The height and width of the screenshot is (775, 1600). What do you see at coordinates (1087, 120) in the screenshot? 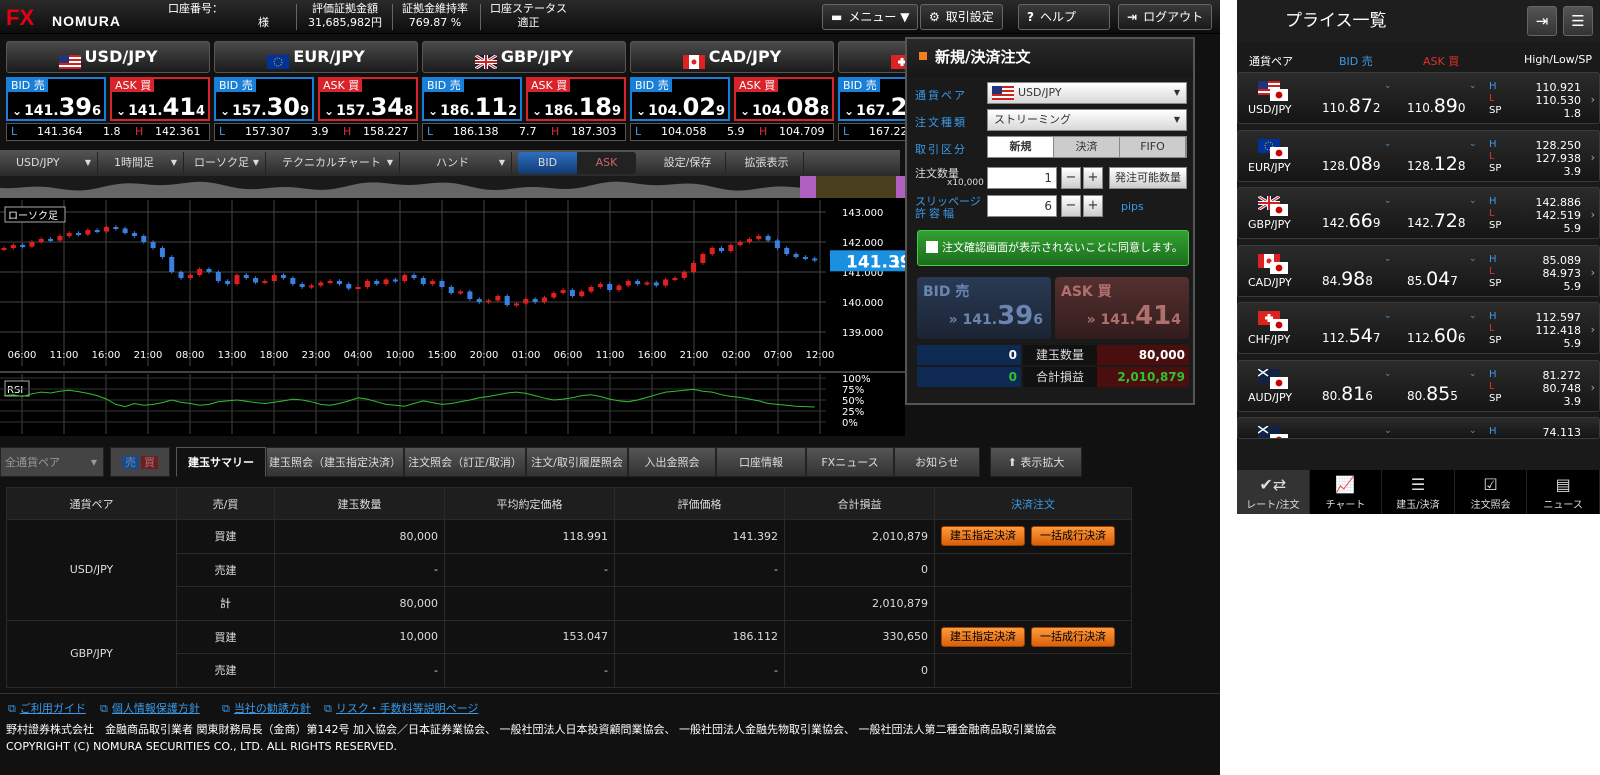
I see `order-type-select: ストリーミング` at bounding box center [1087, 120].